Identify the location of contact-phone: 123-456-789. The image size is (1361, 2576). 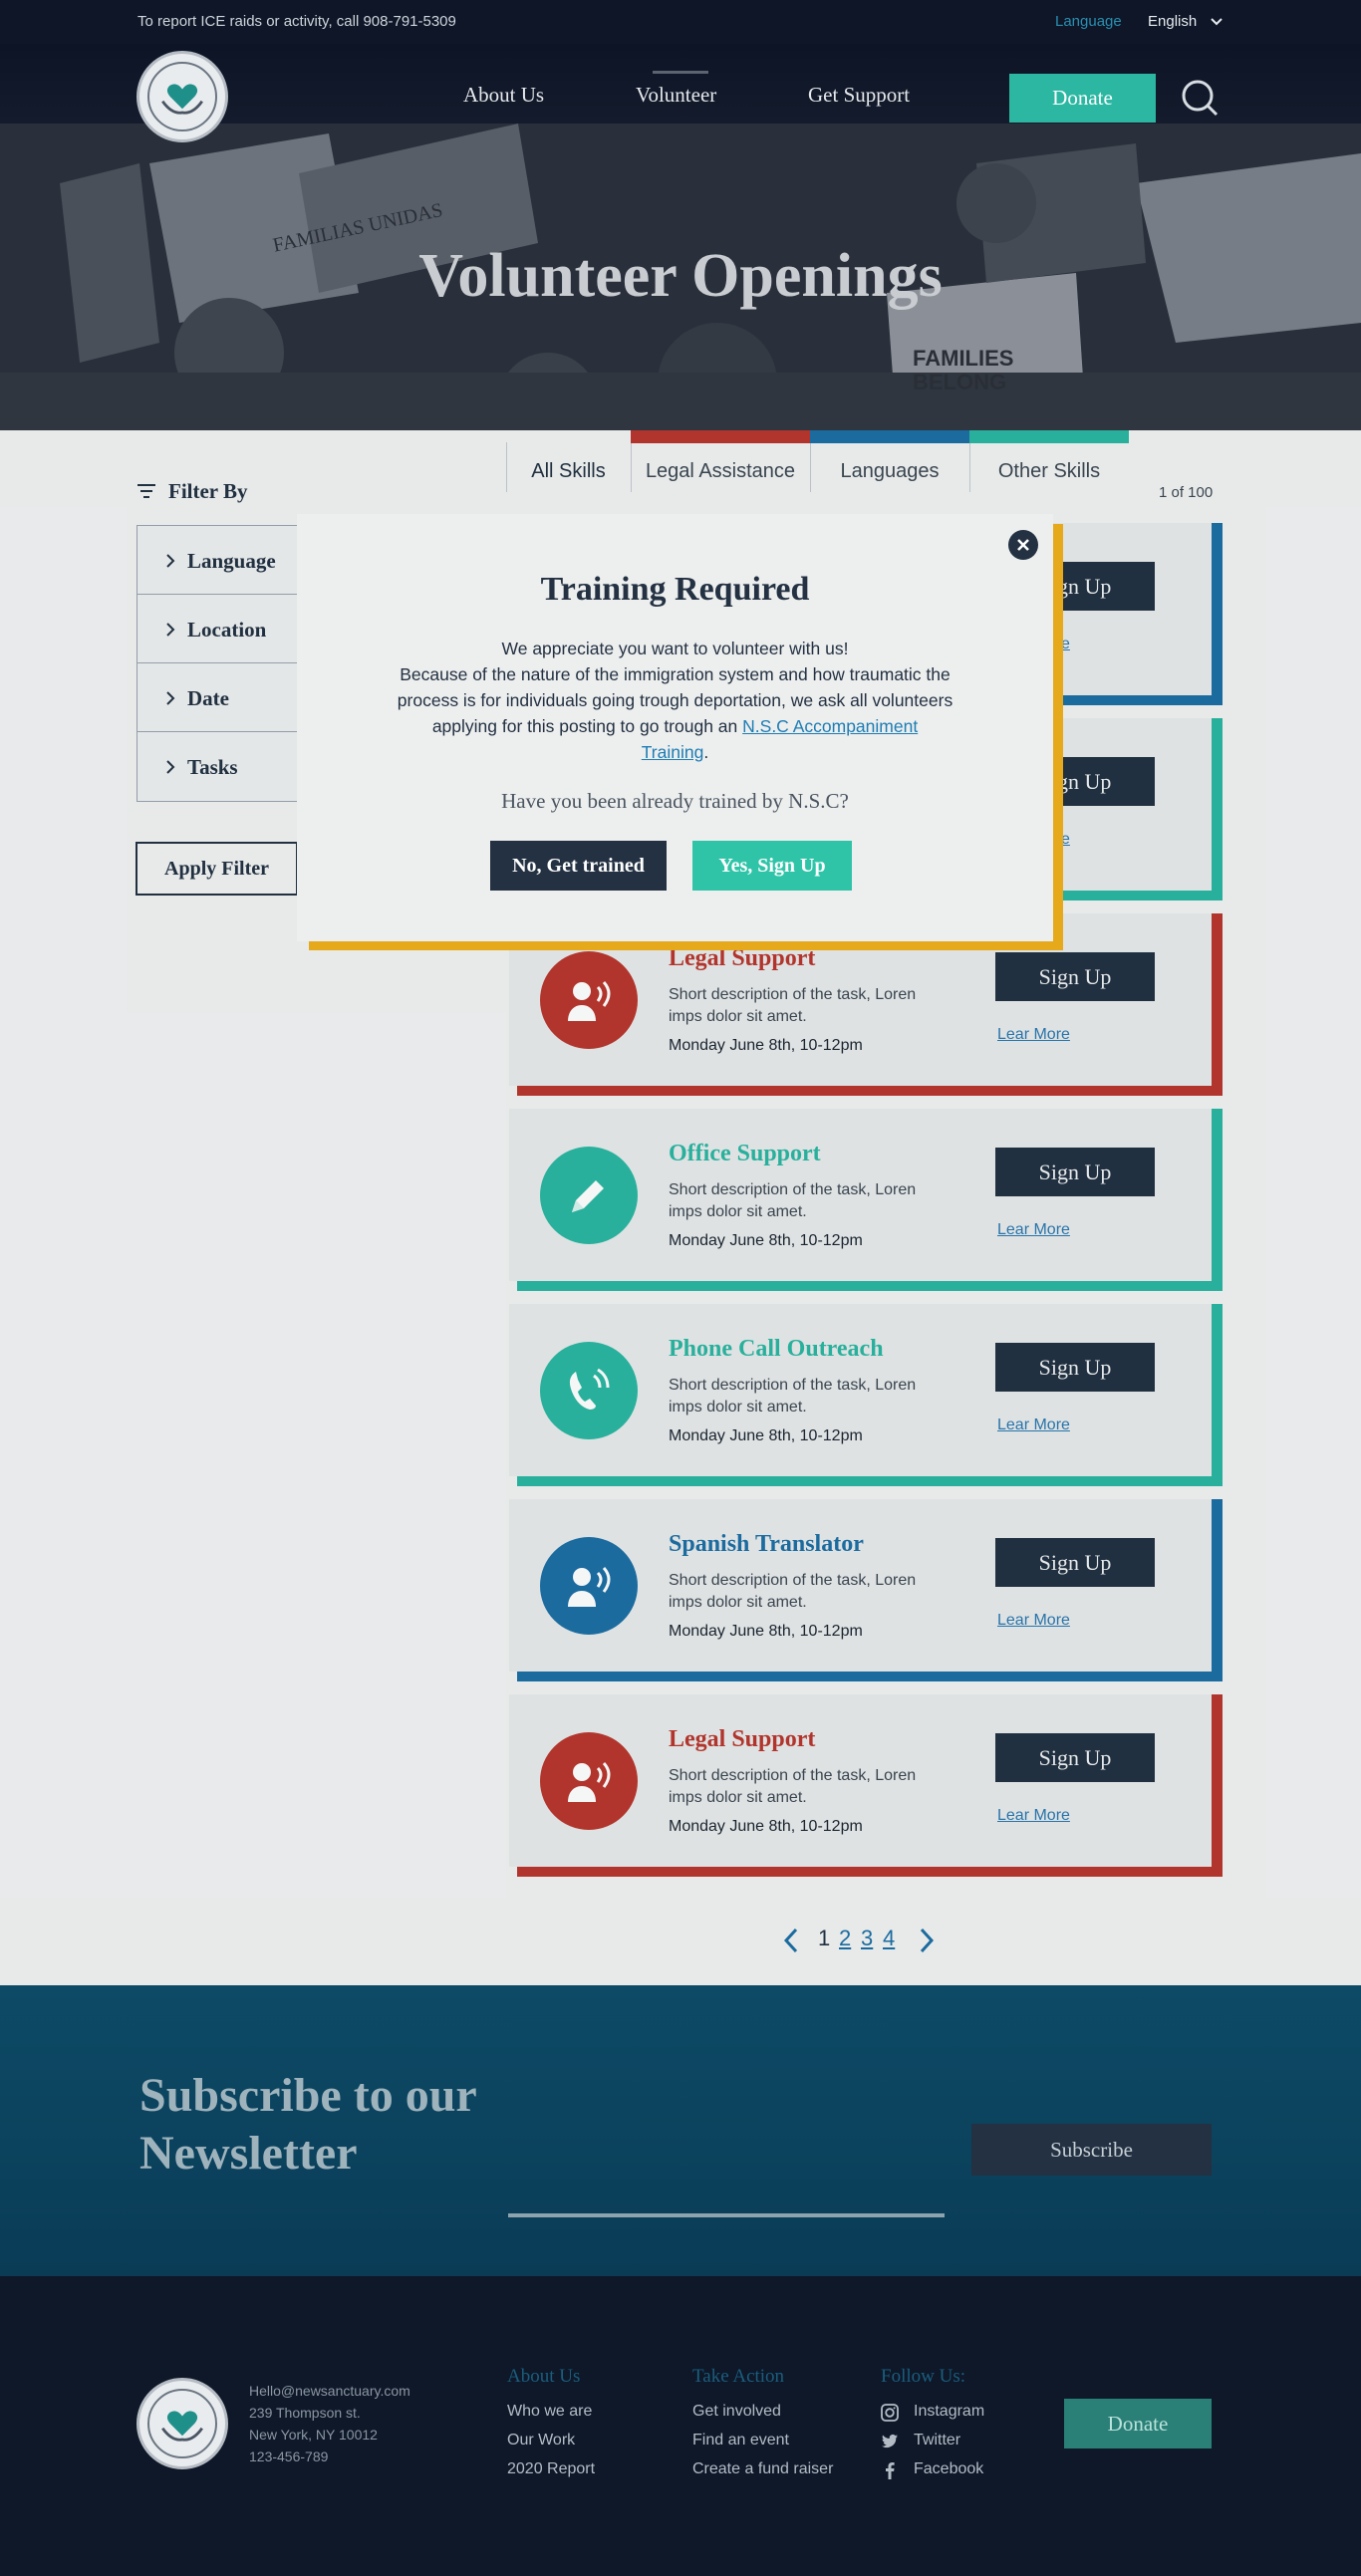
(289, 2456).